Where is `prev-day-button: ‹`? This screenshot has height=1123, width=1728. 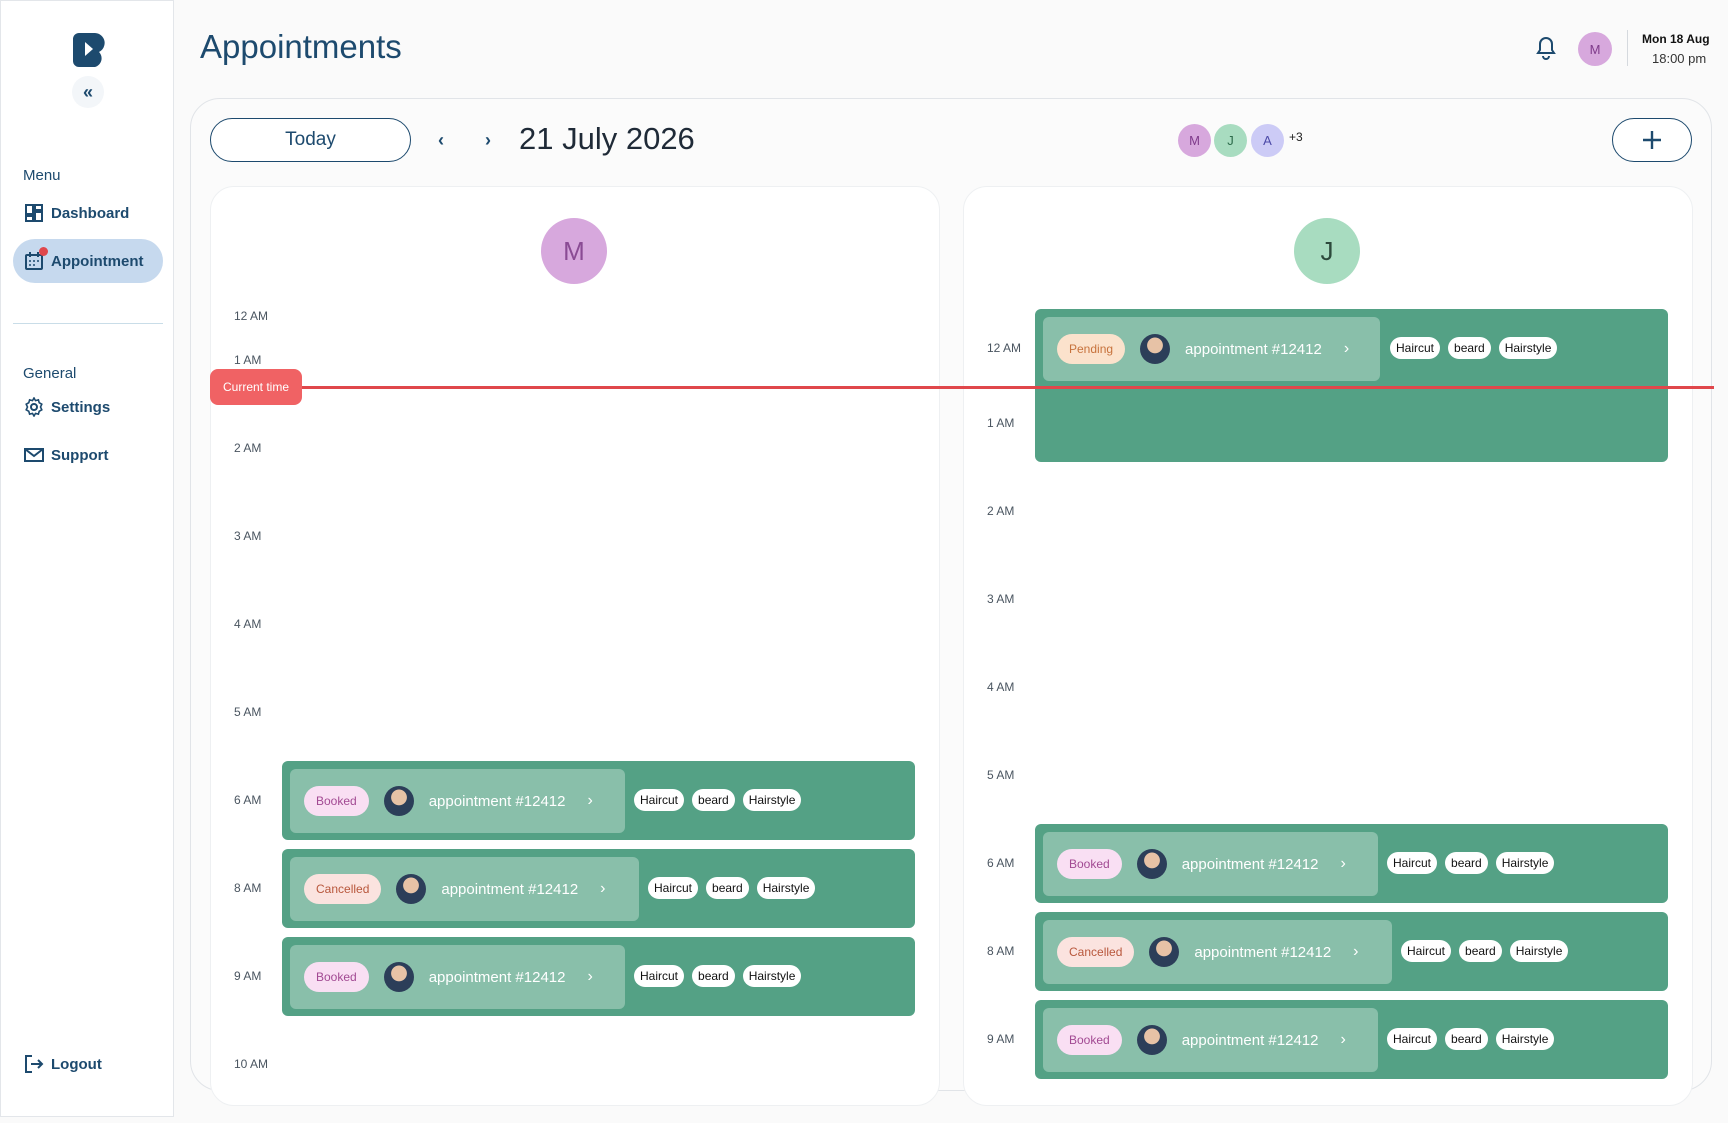
prev-day-button: ‹ is located at coordinates (441, 140).